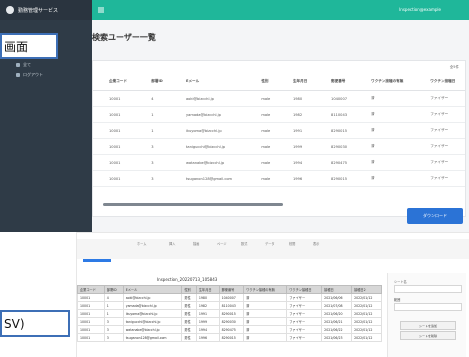  I want to click on grid-cell: 1996, so click(207, 337).